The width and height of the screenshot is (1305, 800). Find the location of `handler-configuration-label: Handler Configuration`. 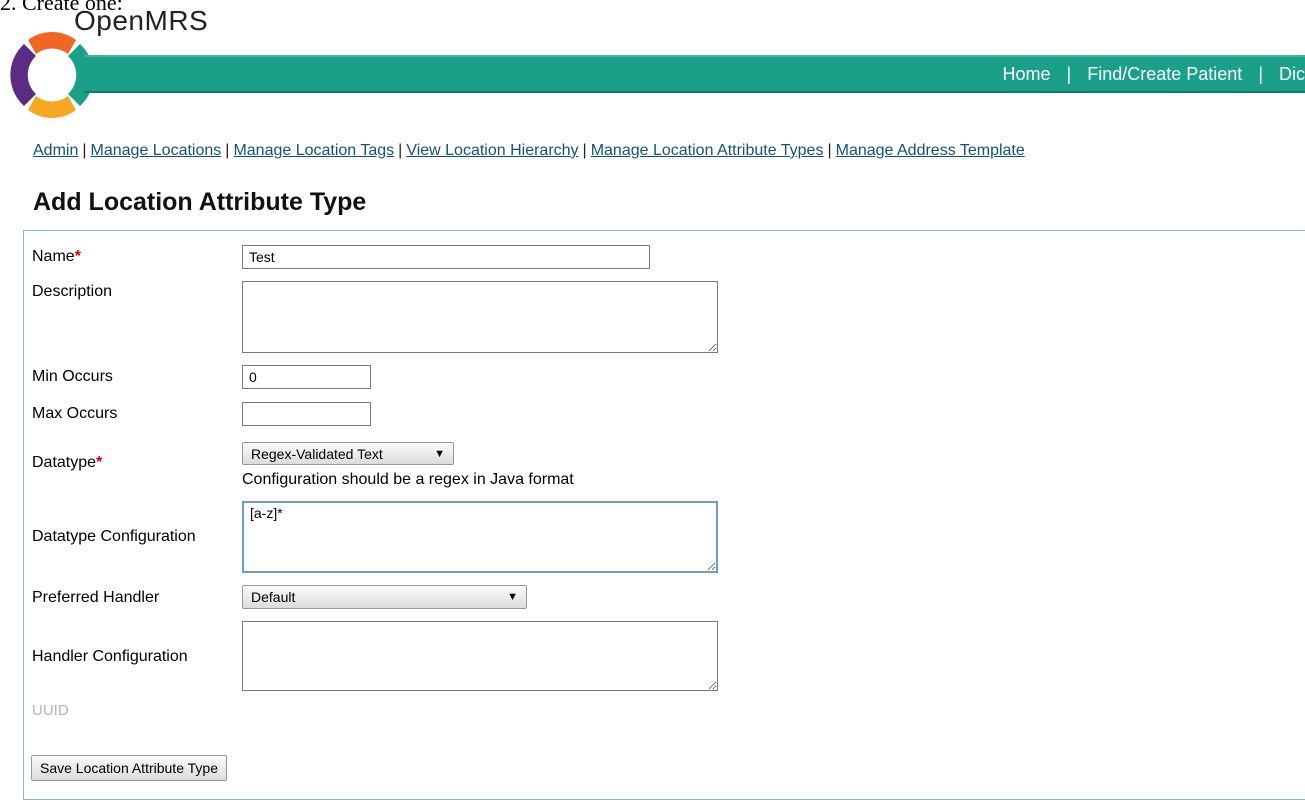

handler-configuration-label: Handler Configuration is located at coordinates (110, 656).